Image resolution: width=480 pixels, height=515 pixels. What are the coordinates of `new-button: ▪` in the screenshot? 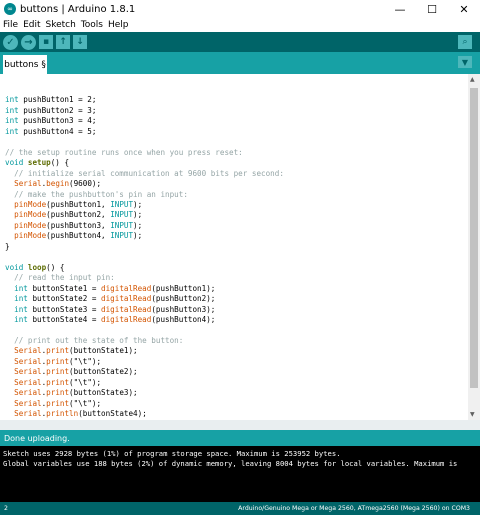 It's located at (46, 42).